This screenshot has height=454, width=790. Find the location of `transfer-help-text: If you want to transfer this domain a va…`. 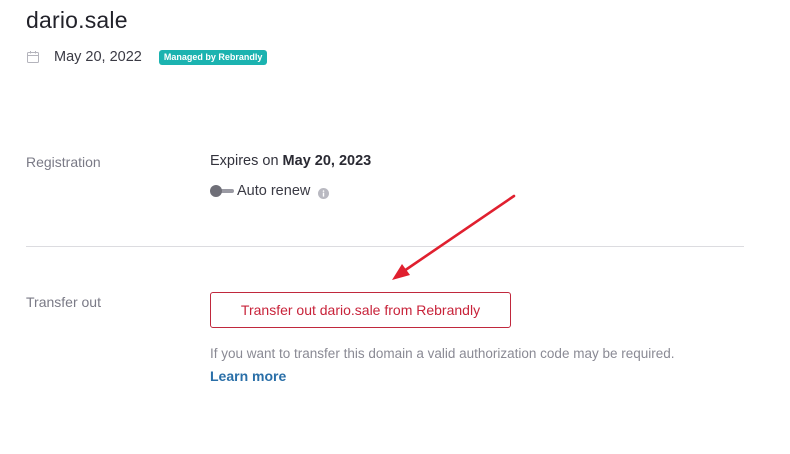

transfer-help-text: If you want to transfer this domain a va… is located at coordinates (442, 353).